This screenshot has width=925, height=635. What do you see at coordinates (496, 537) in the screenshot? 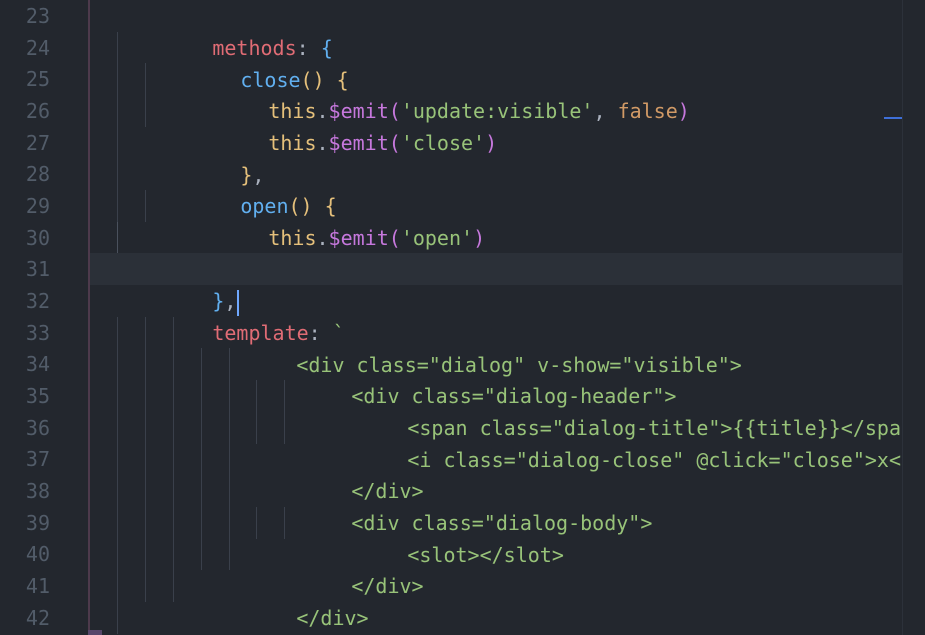
I see `code-line: <slot></slot>` at bounding box center [496, 537].